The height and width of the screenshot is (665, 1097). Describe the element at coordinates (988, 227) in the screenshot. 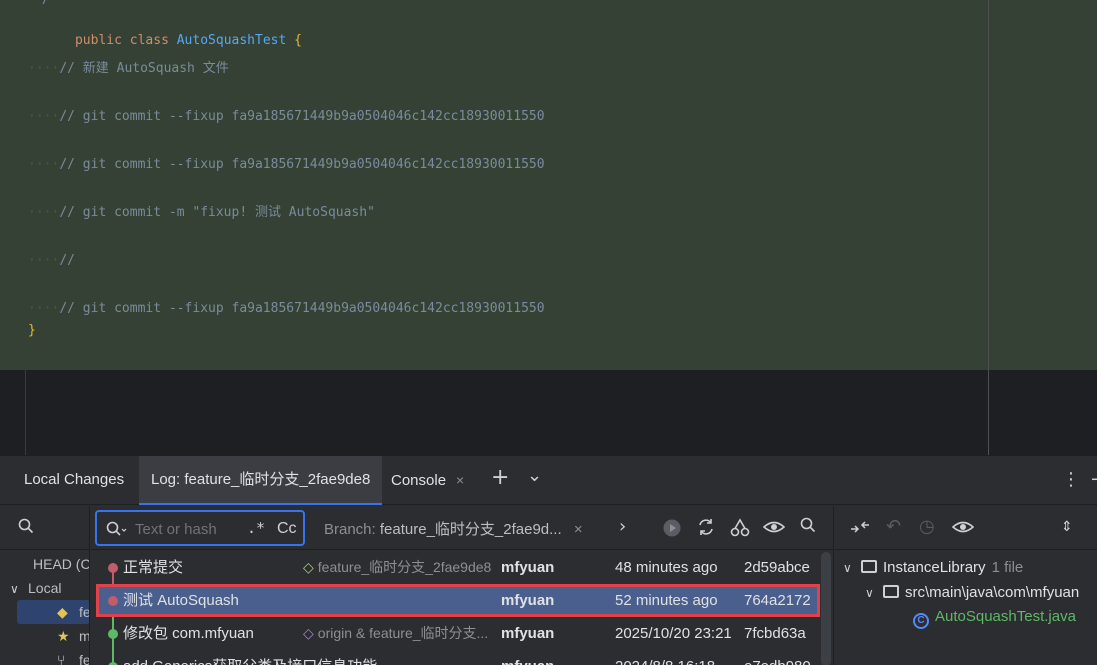

I see `right-margin-guide` at that location.